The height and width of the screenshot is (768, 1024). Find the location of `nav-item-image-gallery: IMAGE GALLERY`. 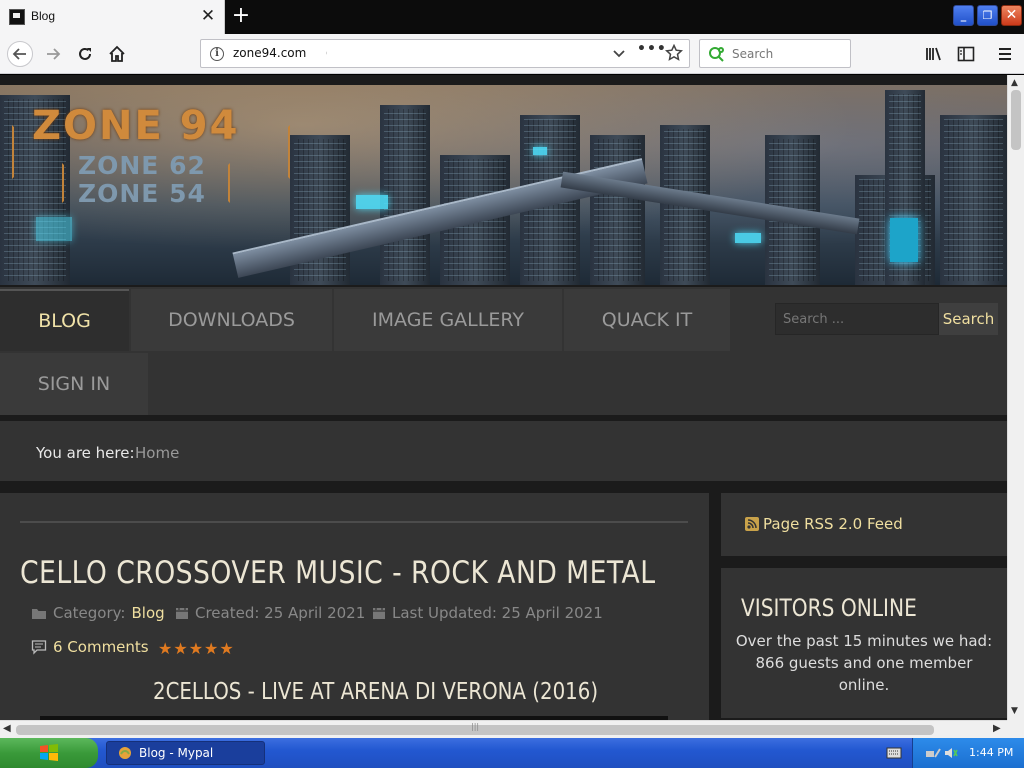

nav-item-image-gallery: IMAGE GALLERY is located at coordinates (448, 320).